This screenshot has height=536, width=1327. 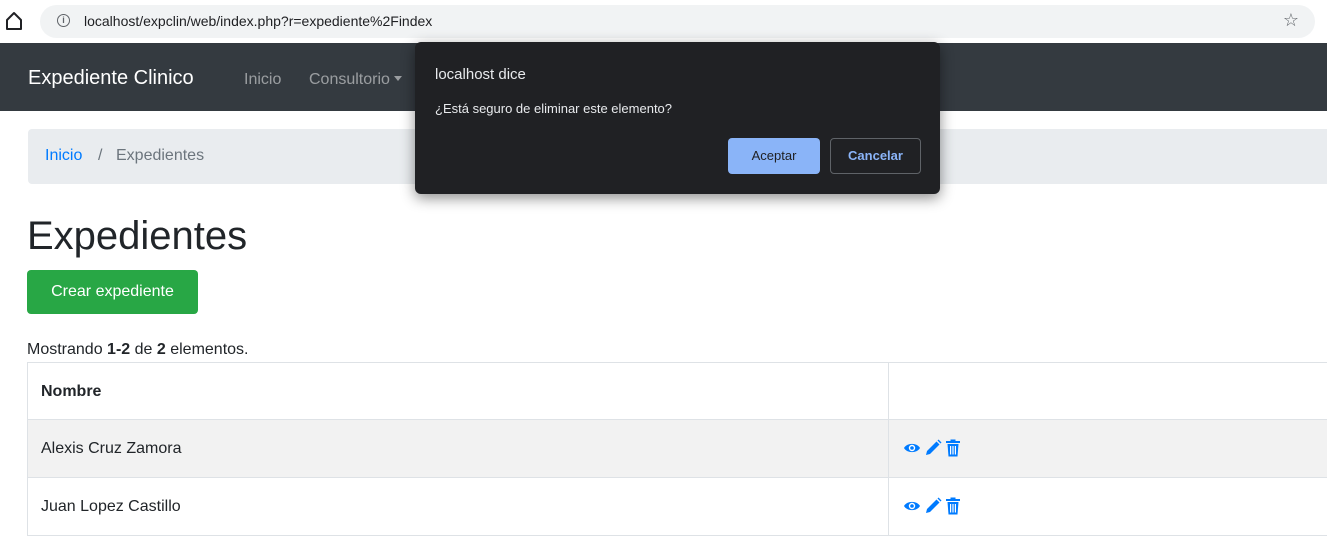 I want to click on cell-nombre: Juan Lopez Castillo, so click(x=458, y=506).